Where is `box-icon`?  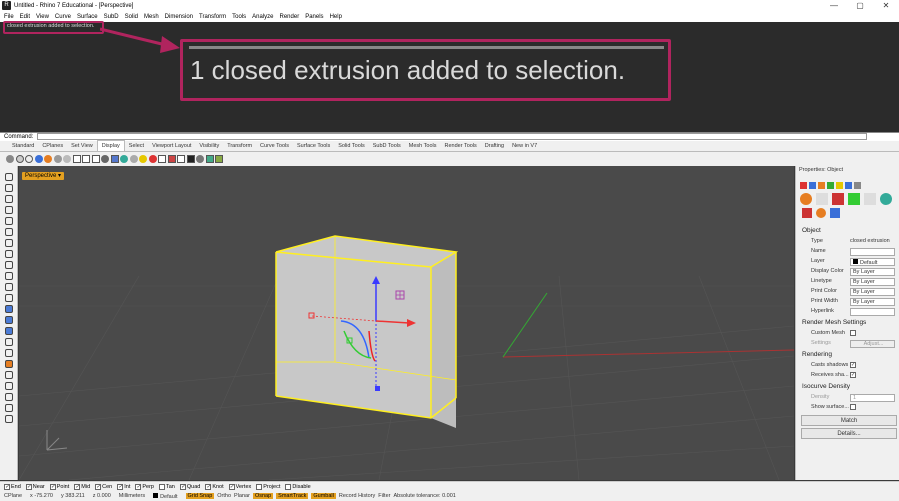 box-icon is located at coordinates (9, 320).